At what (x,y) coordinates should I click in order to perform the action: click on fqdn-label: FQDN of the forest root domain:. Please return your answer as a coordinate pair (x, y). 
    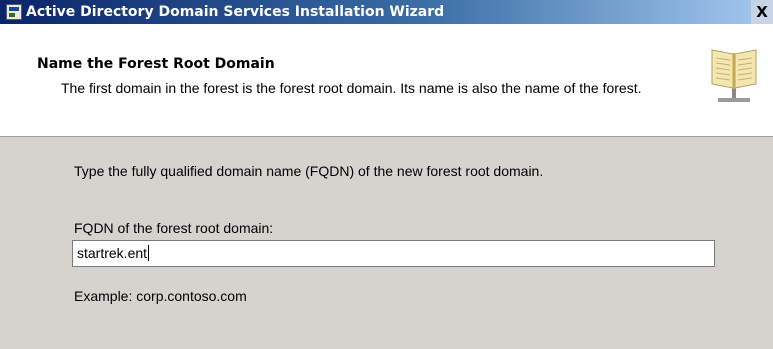
    Looking at the image, I should click on (174, 228).